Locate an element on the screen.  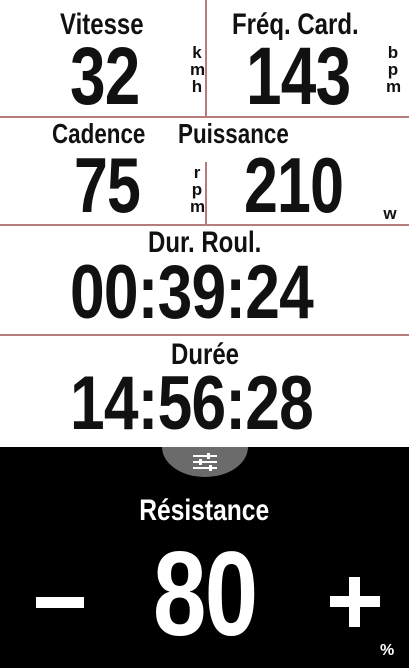
minus-icon is located at coordinates (60, 602).